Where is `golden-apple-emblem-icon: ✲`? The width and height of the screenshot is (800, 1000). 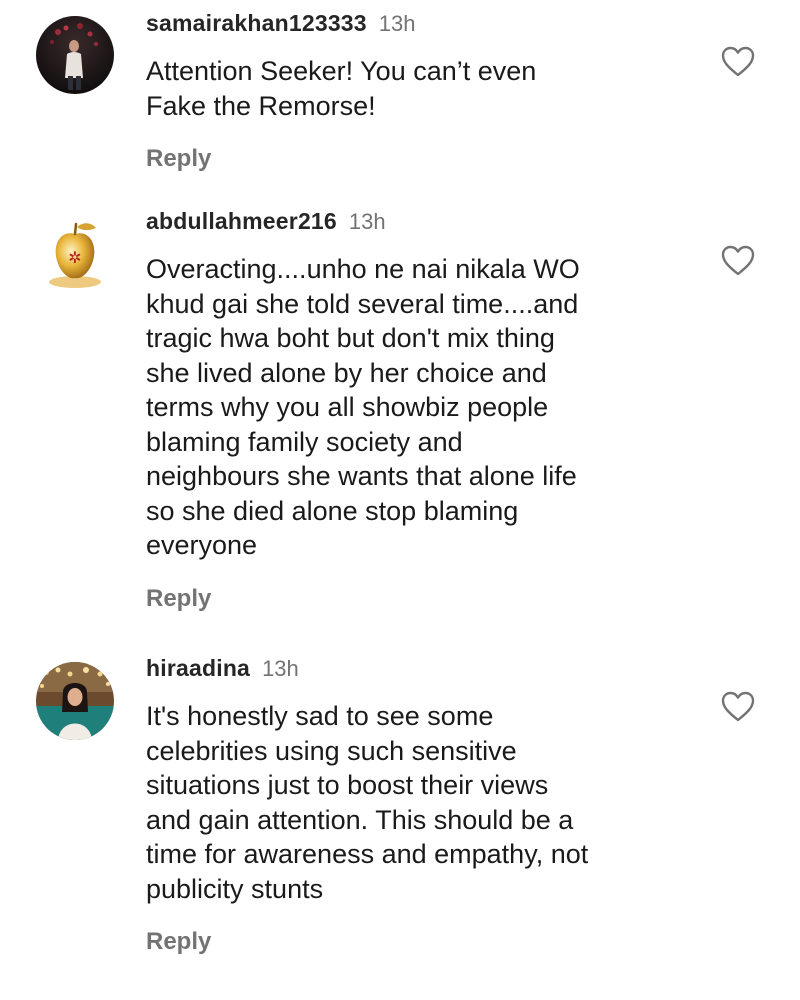 golden-apple-emblem-icon: ✲ is located at coordinates (75, 255).